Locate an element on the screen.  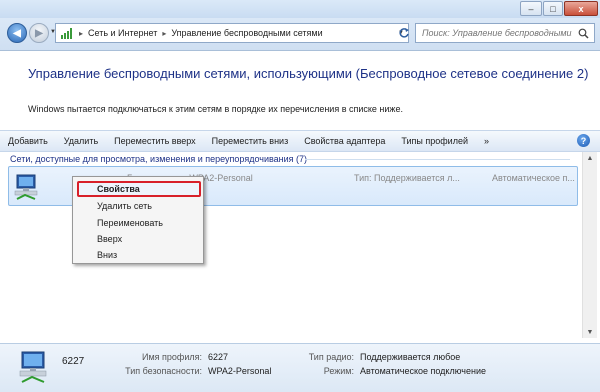
forward-button: ▶ is located at coordinates (39, 33).